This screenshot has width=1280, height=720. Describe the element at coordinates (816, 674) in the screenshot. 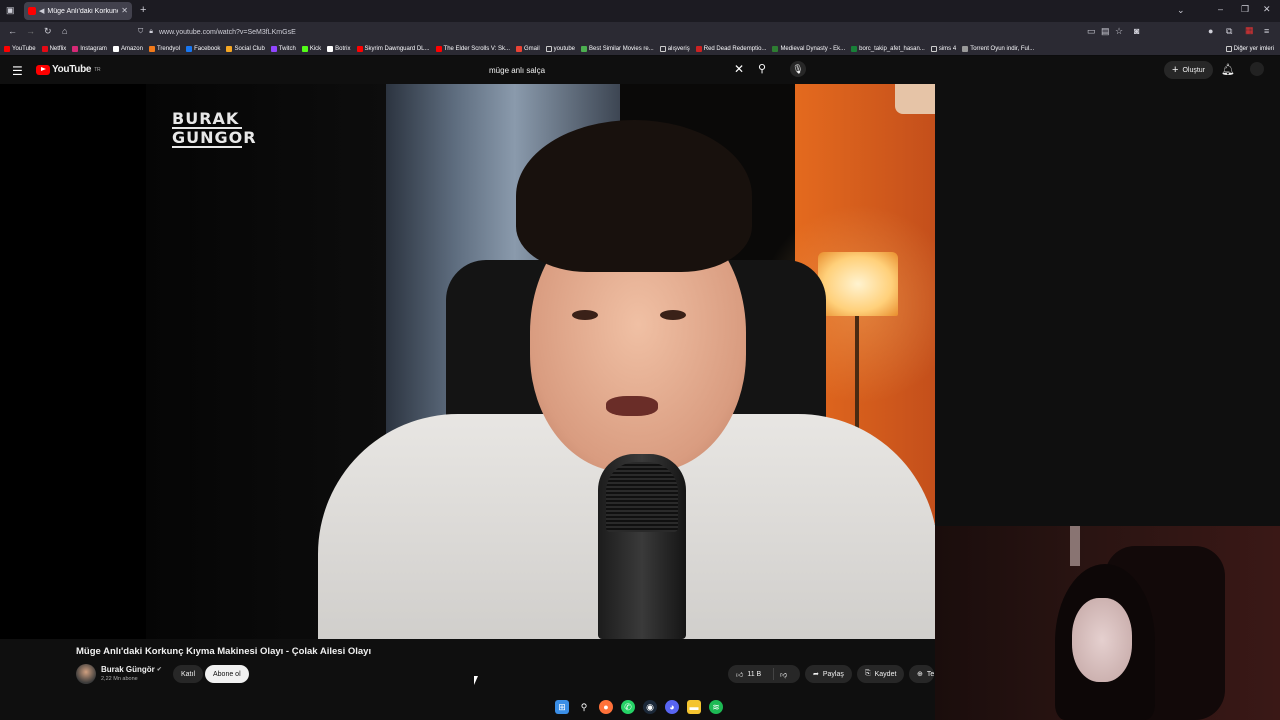

I see `share-icon: ➦` at that location.